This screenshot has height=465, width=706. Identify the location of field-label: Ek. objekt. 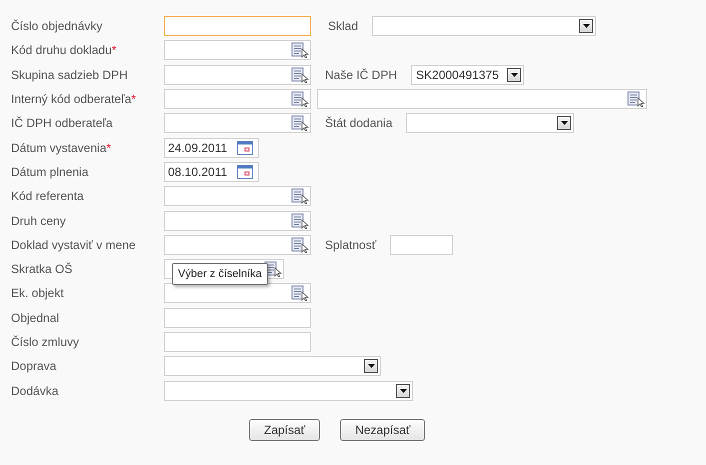
(37, 293).